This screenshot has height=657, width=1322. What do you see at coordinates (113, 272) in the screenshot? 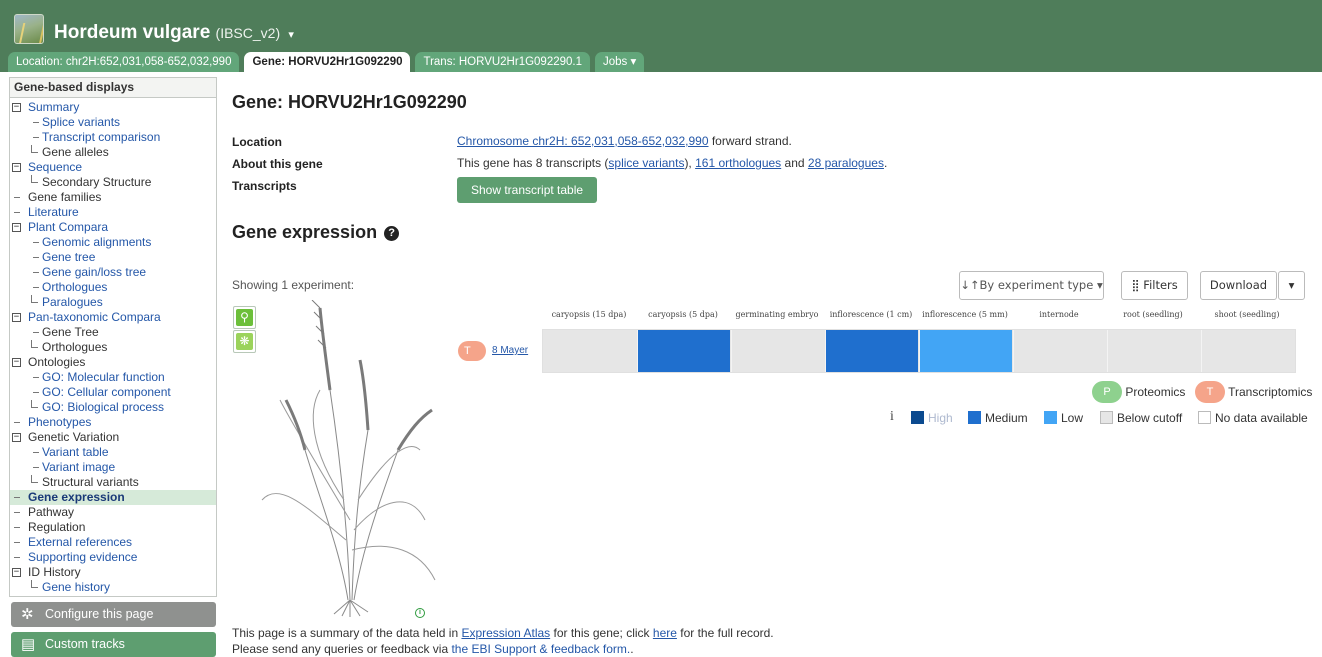
I see `sidebar-item-gene-gain-loss-tree: Gene gain/loss tree` at bounding box center [113, 272].